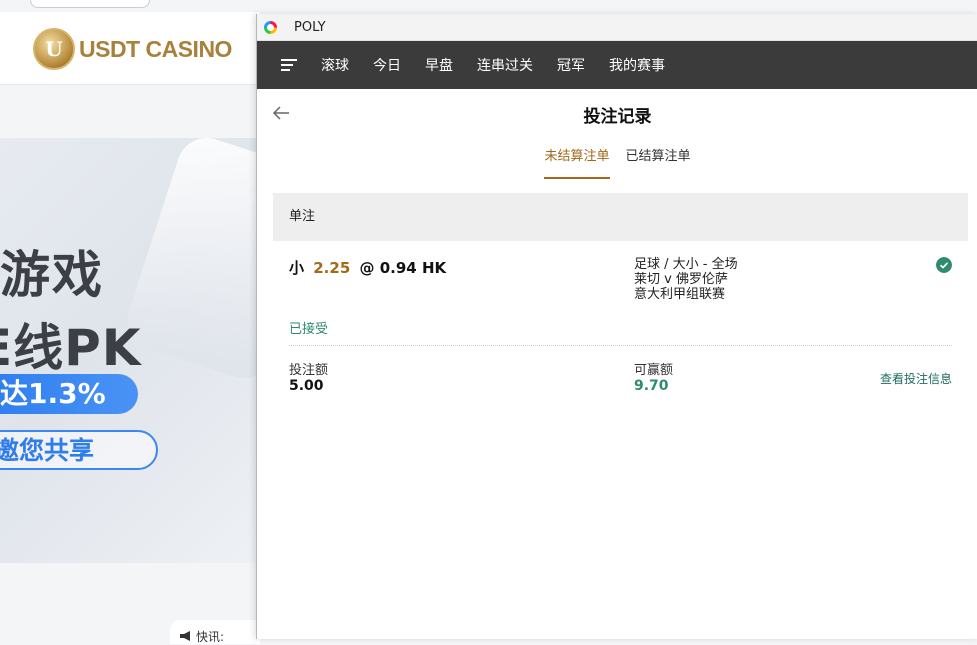 Image resolution: width=977 pixels, height=645 pixels. What do you see at coordinates (270, 27) in the screenshot?
I see `app-icon` at bounding box center [270, 27].